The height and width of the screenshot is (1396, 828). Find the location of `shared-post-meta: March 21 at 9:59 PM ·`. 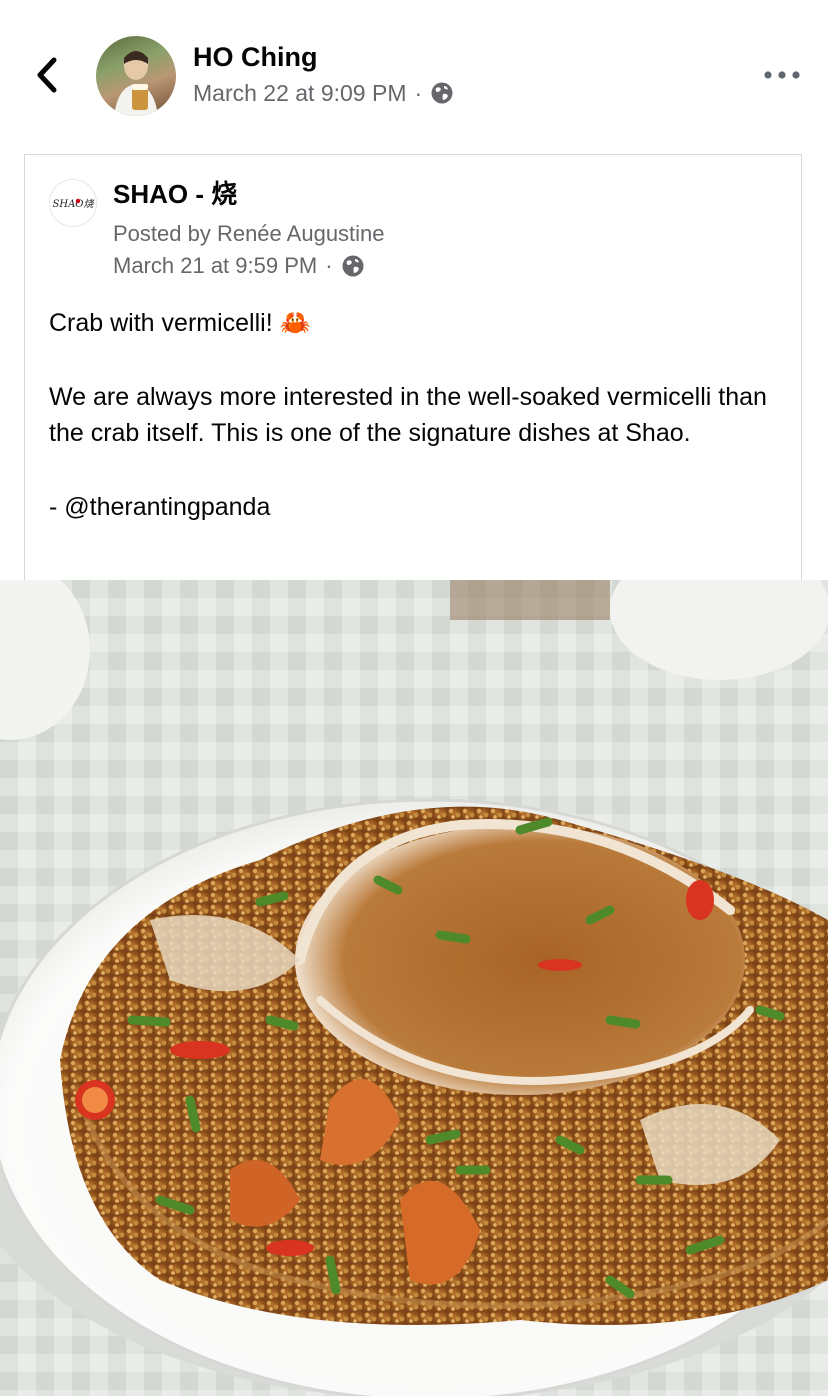

shared-post-meta: March 21 at 9:59 PM · is located at coordinates (239, 266).